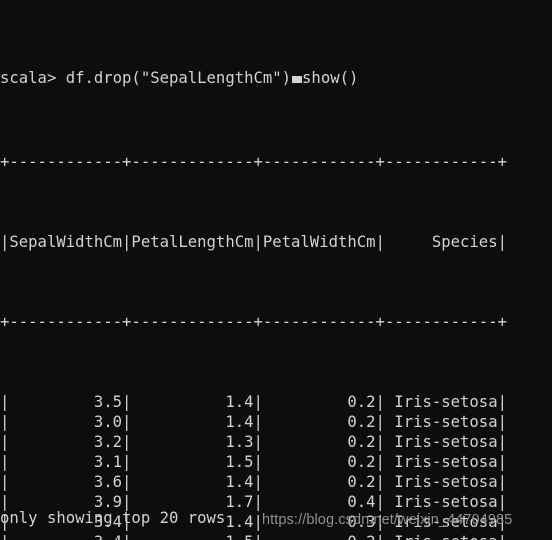  I want to click on table-row: | 3.6| 1.4| 0.2| Iris-setosa|, so click(253, 482).